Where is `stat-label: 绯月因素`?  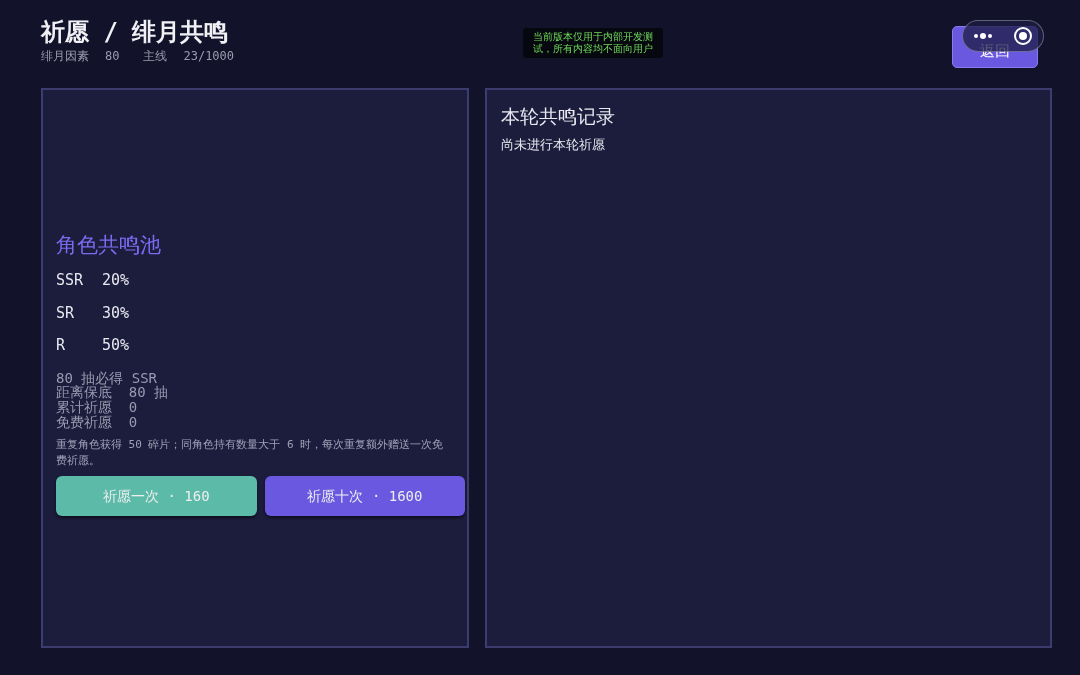
stat-label: 绯月因素 is located at coordinates (65, 56).